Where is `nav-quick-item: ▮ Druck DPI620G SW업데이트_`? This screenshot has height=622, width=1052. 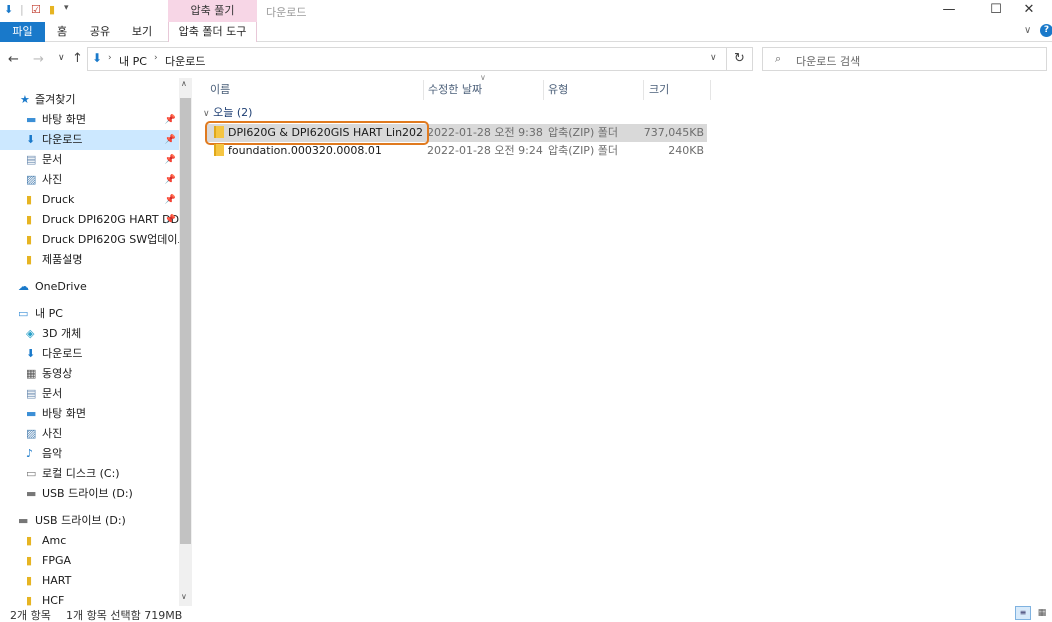
nav-quick-item: ▮ Druck DPI620G SW업데이트_ is located at coordinates (90, 240).